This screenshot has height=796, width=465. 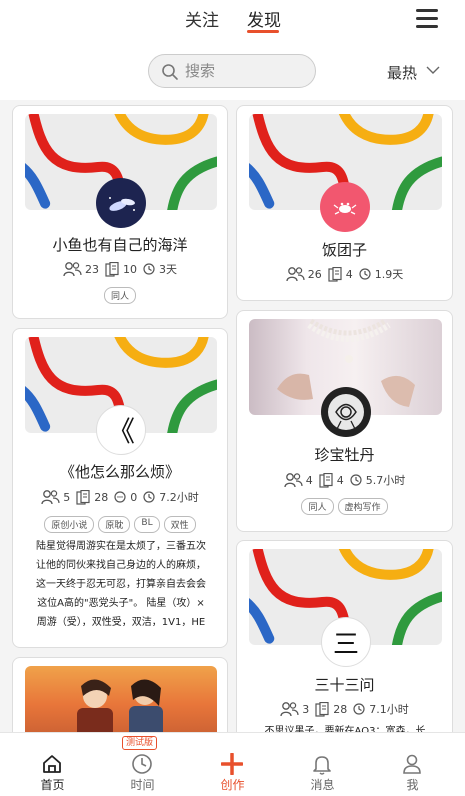 I want to click on nav-messages: 消息, so click(x=322, y=764).